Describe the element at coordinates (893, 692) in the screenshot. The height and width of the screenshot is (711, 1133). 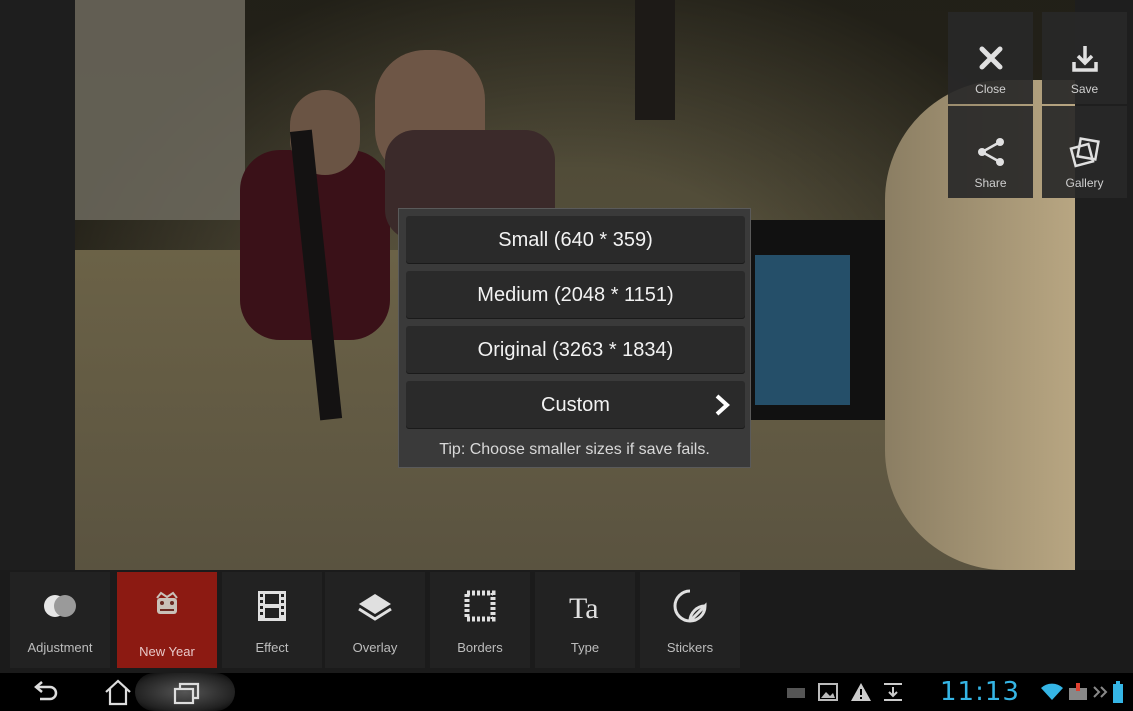
I see `download-notification-icon` at that location.